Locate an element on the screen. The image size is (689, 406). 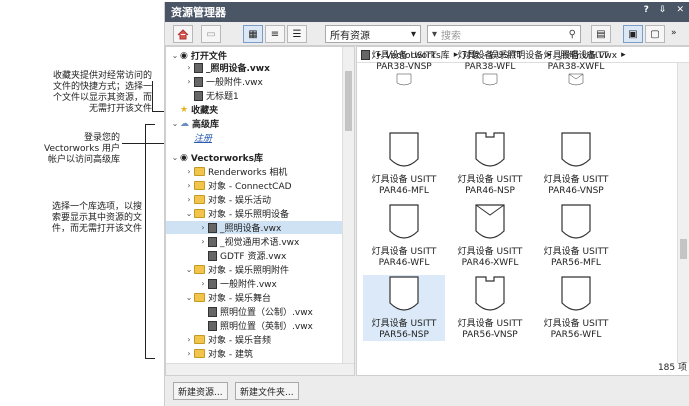
tree-row: ⌄ 对象 - 娱乐舞台 is located at coordinates (254, 297).